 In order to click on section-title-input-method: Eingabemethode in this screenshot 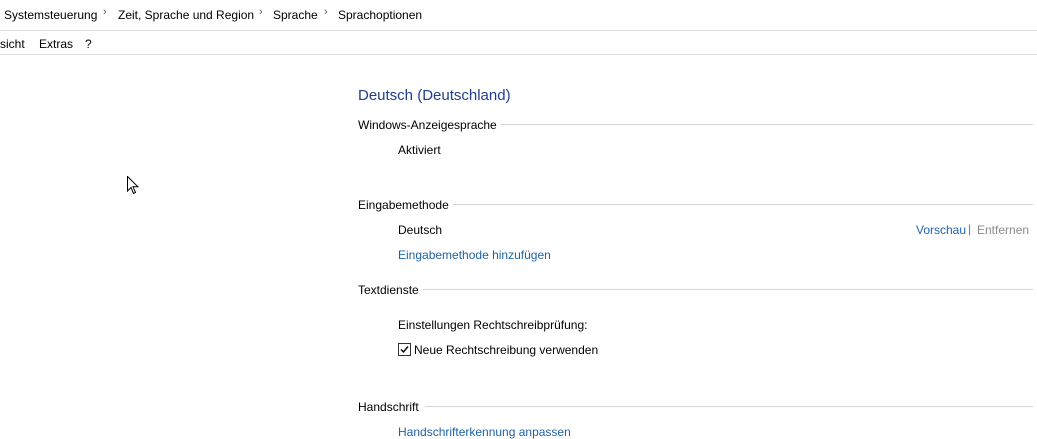, I will do `click(403, 205)`.